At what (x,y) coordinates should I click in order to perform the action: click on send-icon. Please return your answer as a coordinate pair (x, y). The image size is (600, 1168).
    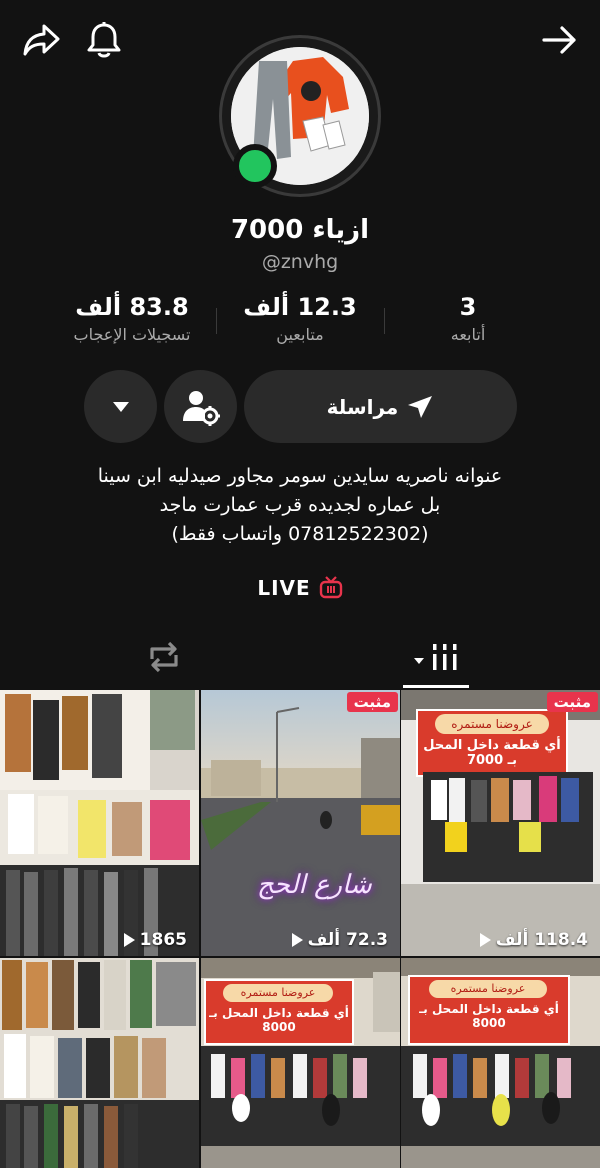
    Looking at the image, I should click on (420, 406).